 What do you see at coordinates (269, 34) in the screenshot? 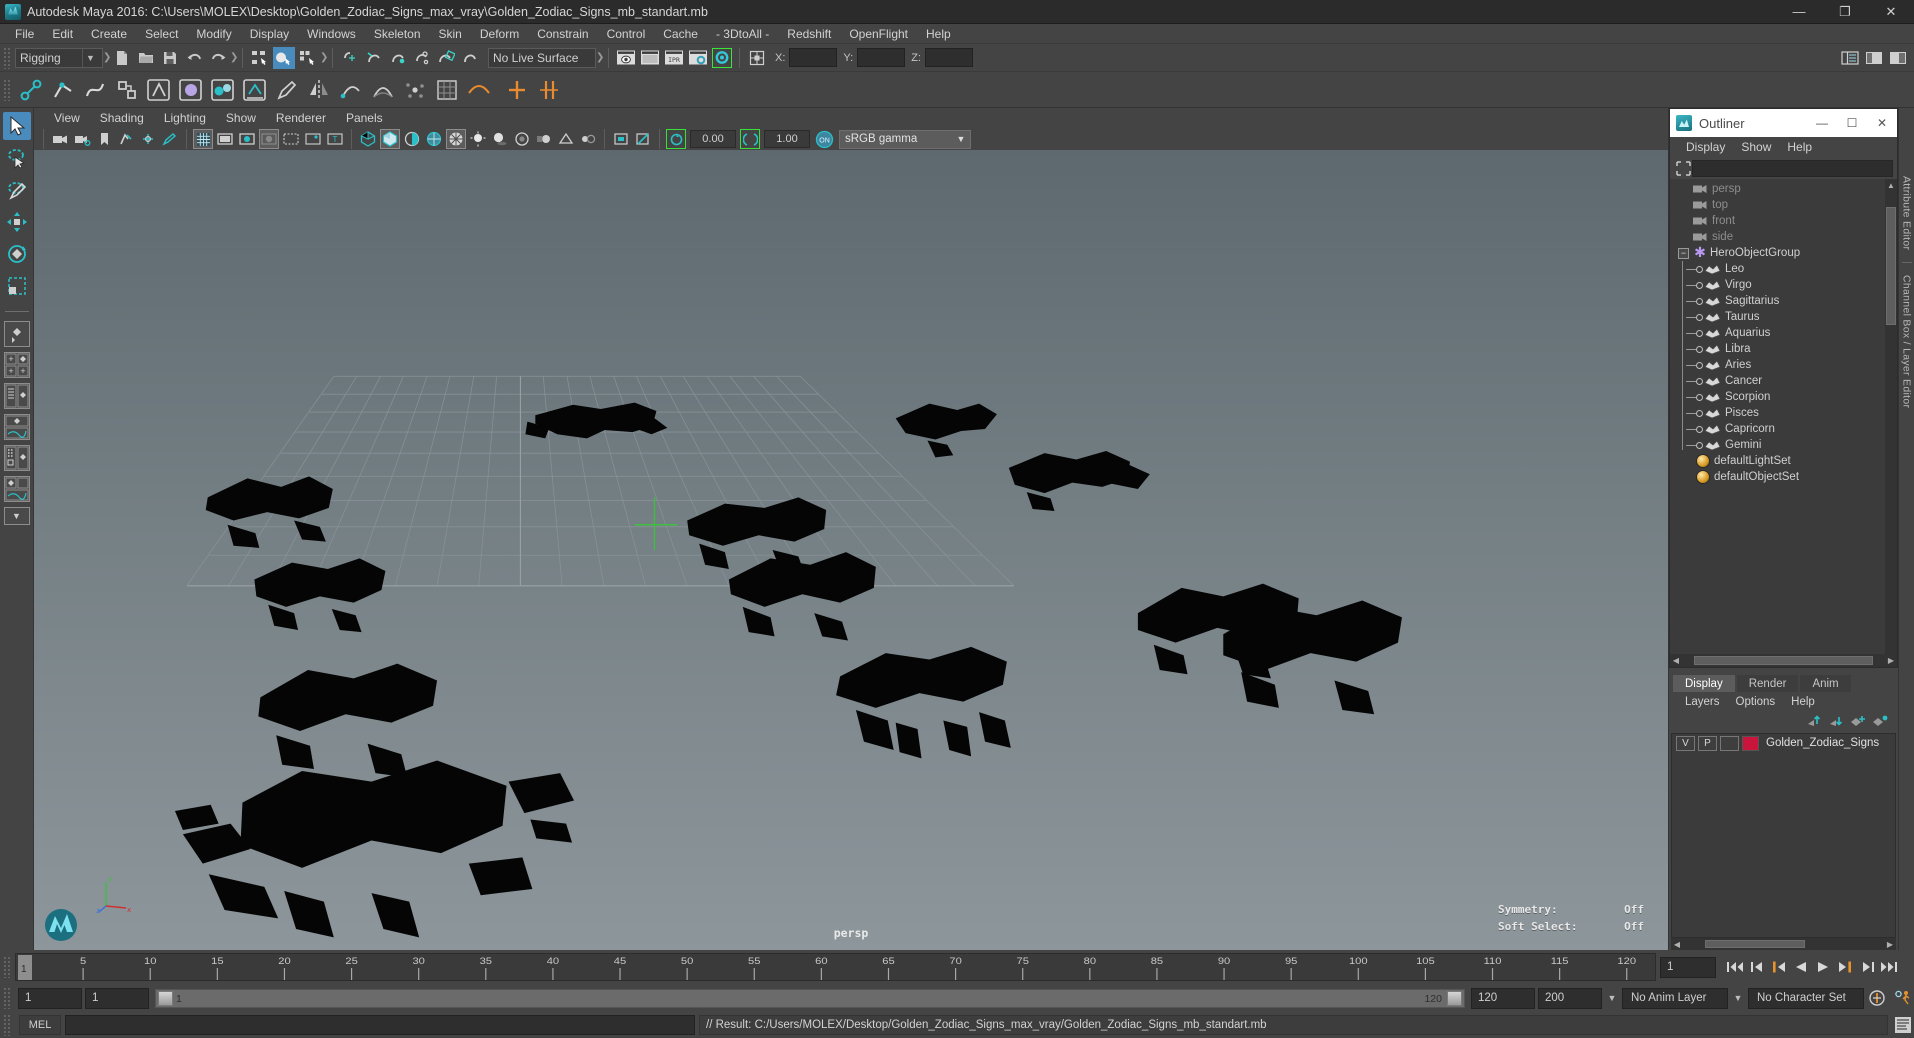
I see `menu-display: Display` at bounding box center [269, 34].